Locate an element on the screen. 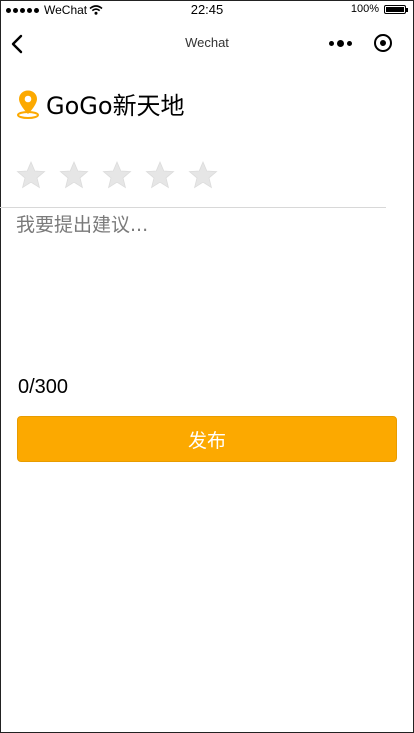 The image size is (414, 733). location-pin-icon is located at coordinates (28, 104).